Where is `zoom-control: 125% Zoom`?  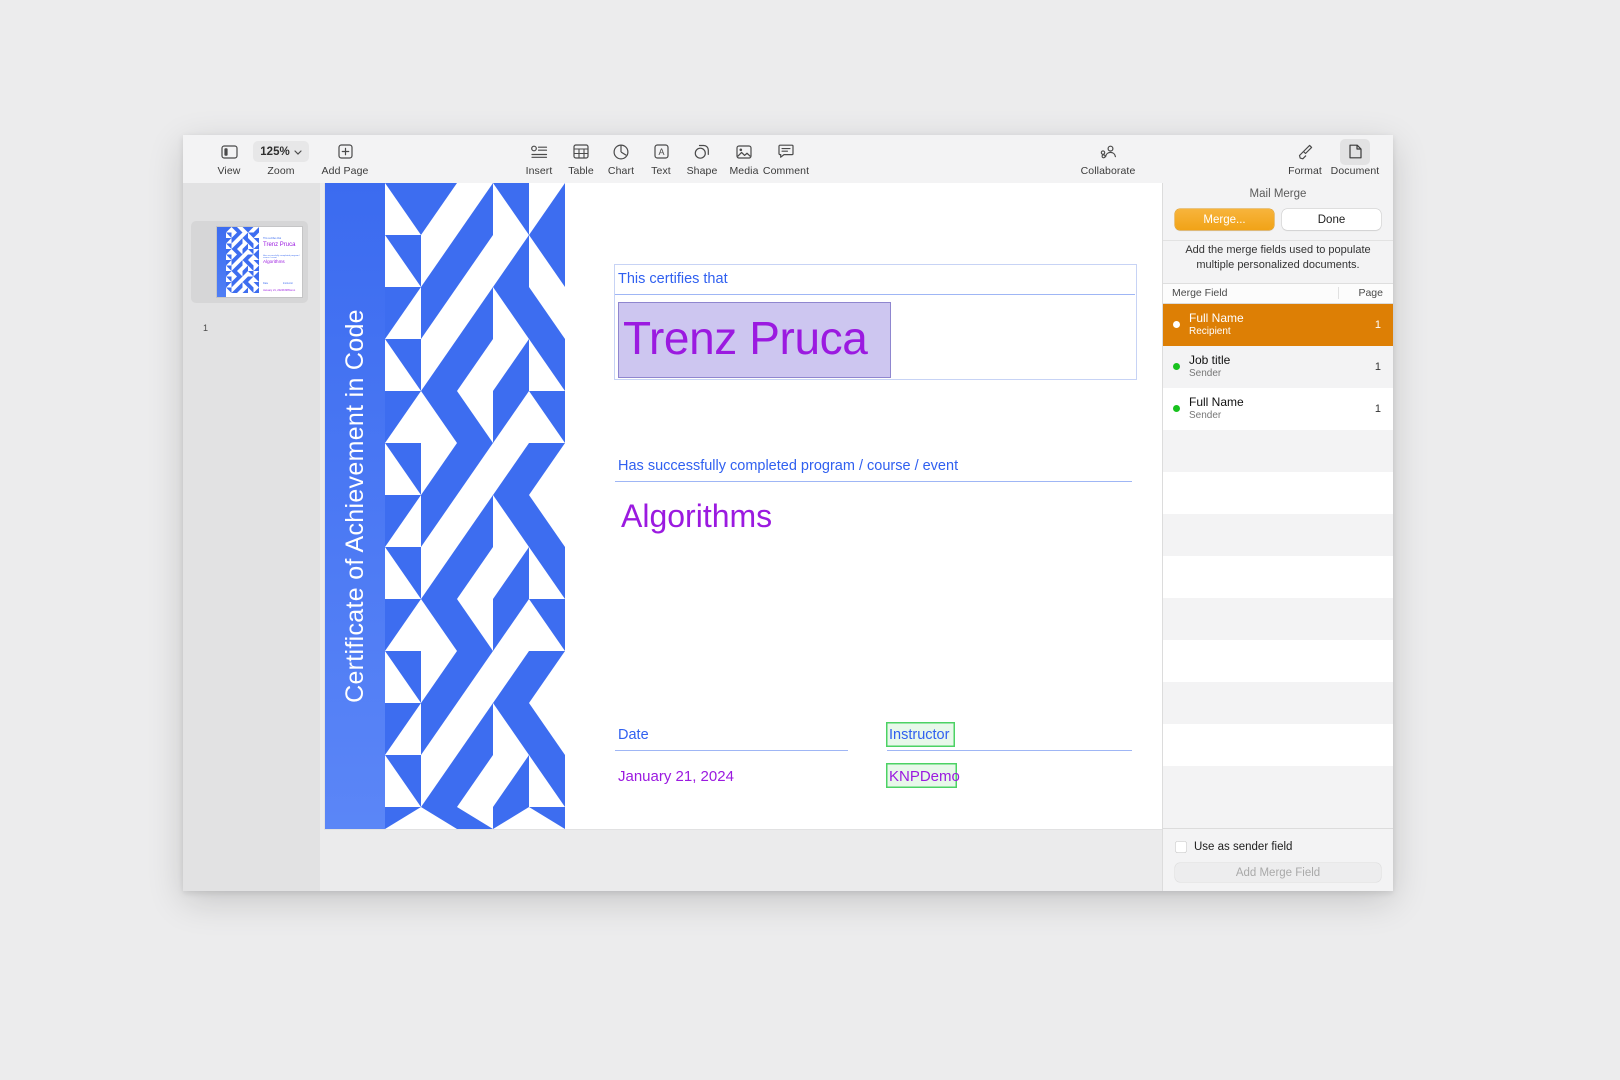
zoom-control: 125% Zoom is located at coordinates (281, 159).